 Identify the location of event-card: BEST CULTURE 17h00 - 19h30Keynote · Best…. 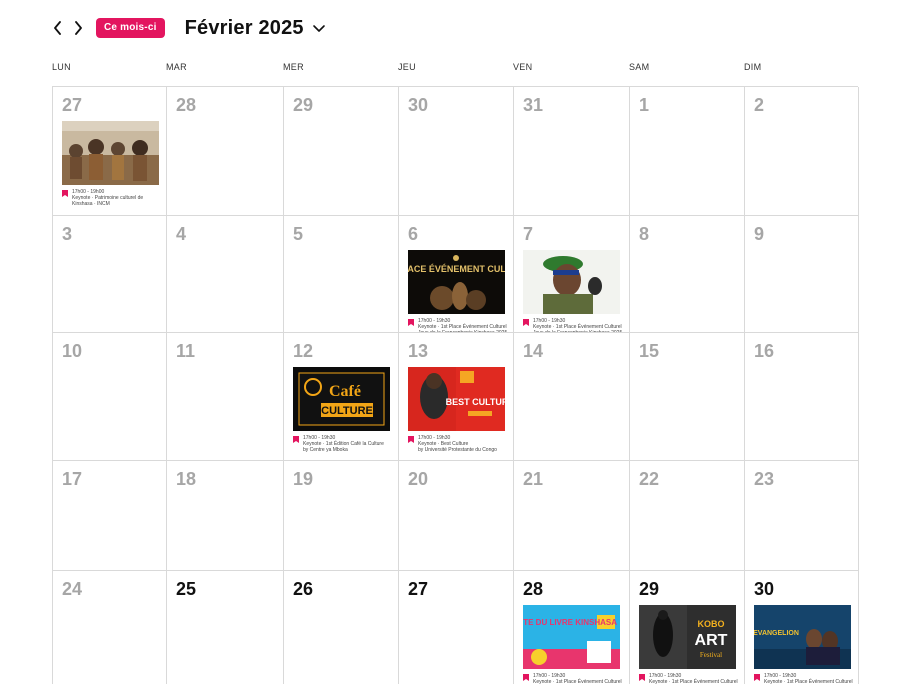
(456, 410).